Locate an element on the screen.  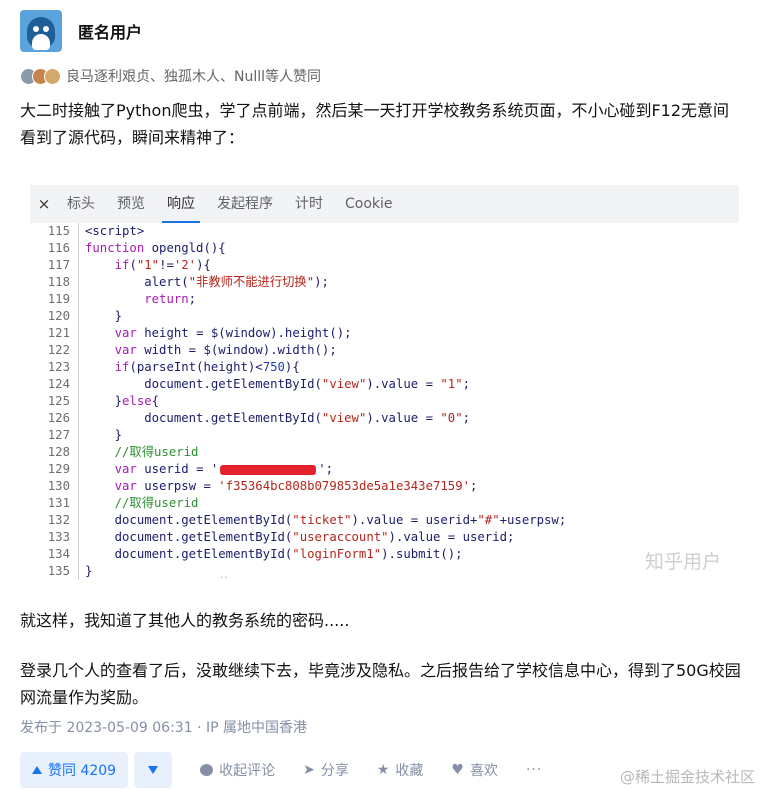
voter-avatars is located at coordinates (40, 76).